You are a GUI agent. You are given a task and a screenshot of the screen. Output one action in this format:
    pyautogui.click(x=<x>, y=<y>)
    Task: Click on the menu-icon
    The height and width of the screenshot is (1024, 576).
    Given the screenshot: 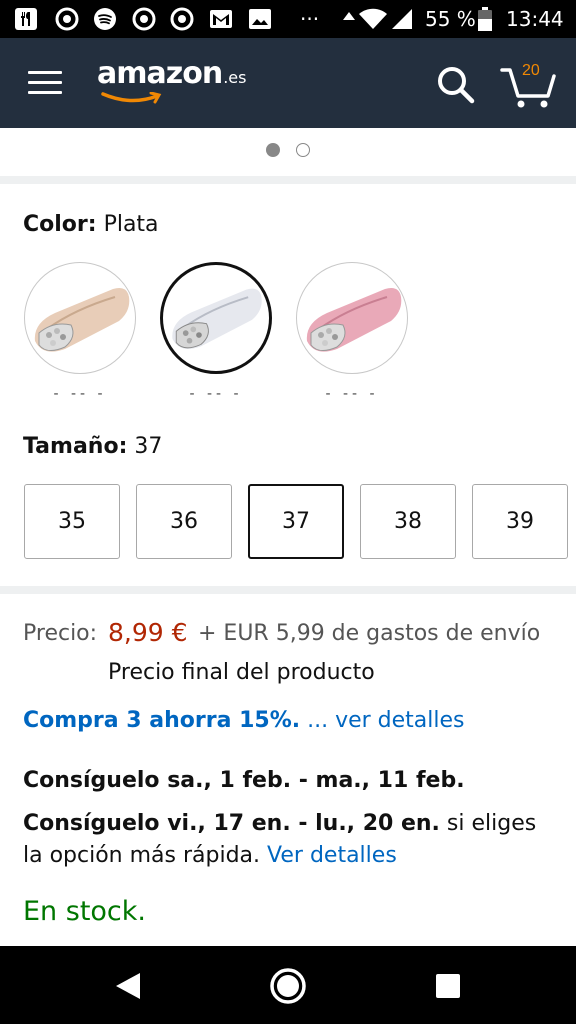 What is the action you would take?
    pyautogui.click(x=45, y=72)
    